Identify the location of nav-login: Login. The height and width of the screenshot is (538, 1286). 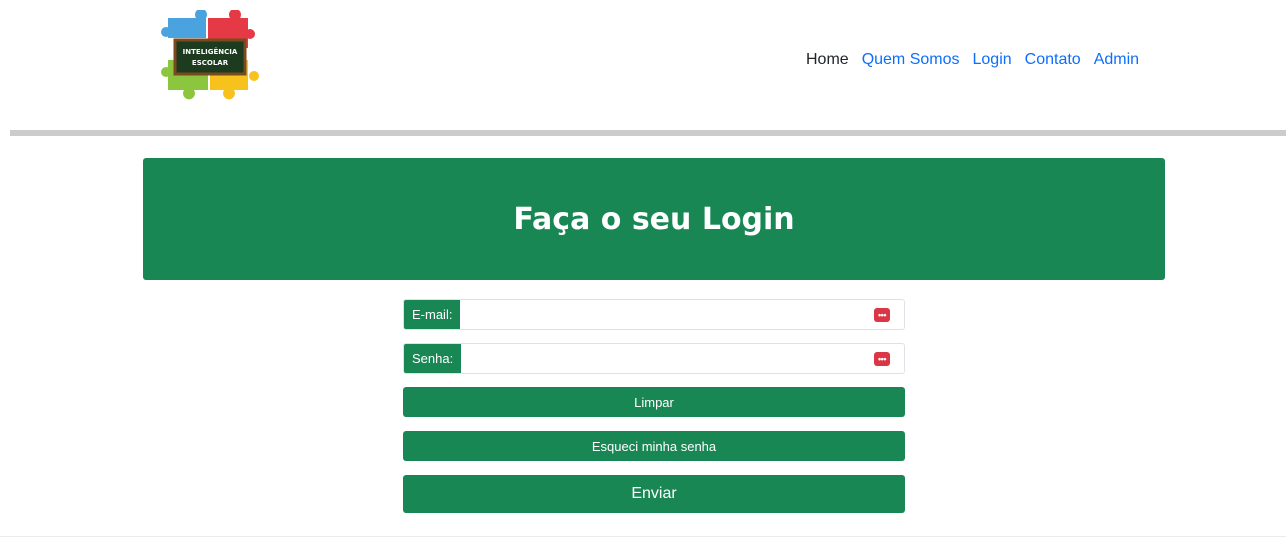
(992, 60).